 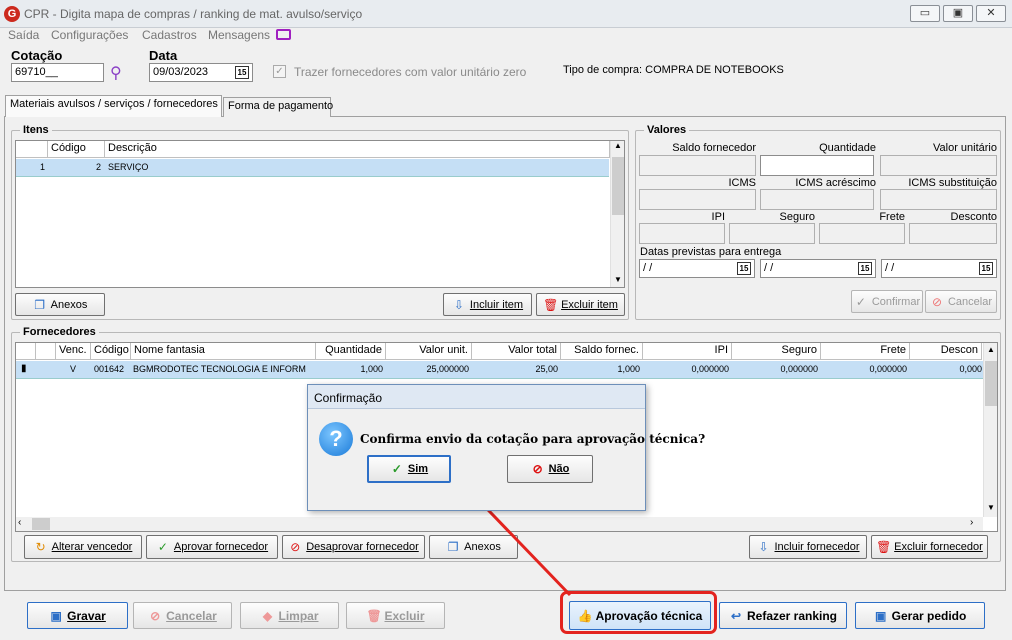 I want to click on cancel-icon: ⊘, so click(x=537, y=469).